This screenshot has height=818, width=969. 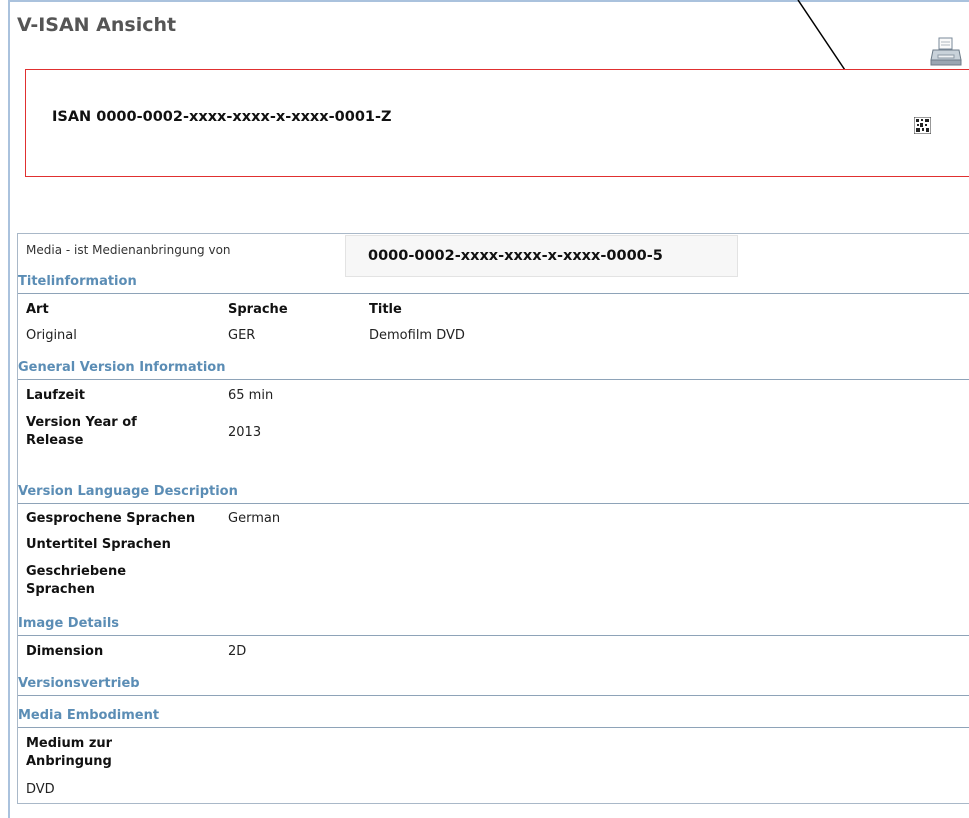 What do you see at coordinates (122, 367) in the screenshot?
I see `section-general-version: General Version Information` at bounding box center [122, 367].